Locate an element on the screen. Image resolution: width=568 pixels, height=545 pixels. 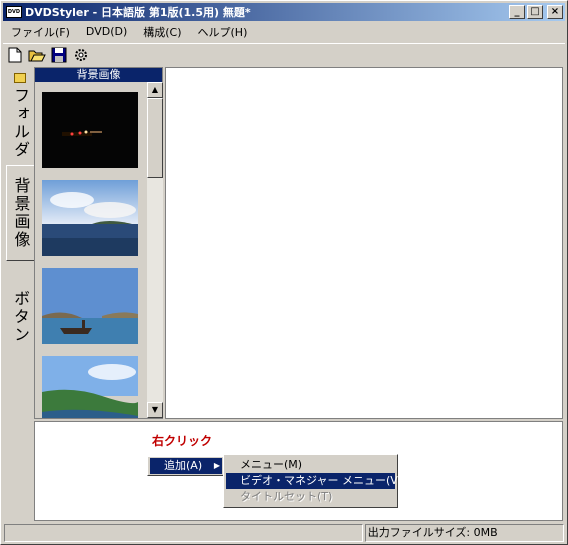
thumbnail-sea-island is located at coordinates (90, 218).